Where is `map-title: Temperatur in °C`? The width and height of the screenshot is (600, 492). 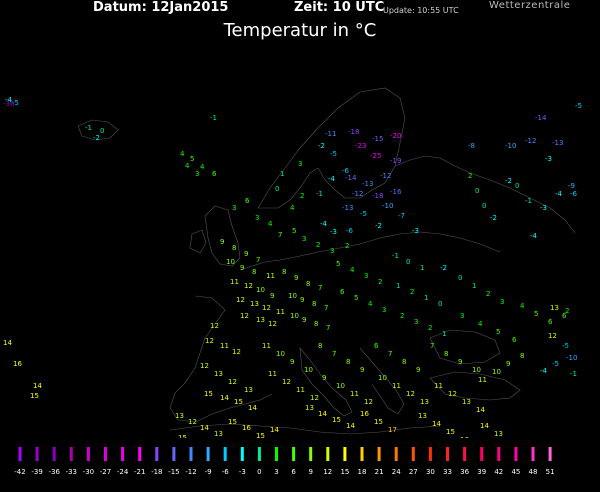
map-title: Temperatur in °C is located at coordinates (300, 30).